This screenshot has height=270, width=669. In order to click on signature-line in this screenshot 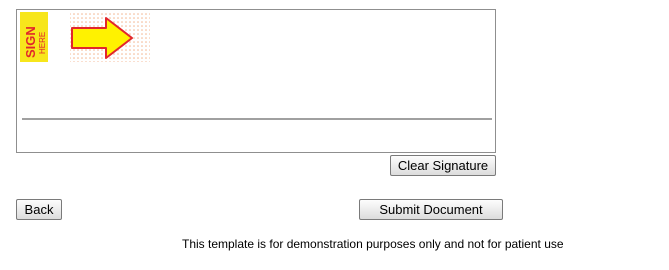, I will do `click(257, 119)`.